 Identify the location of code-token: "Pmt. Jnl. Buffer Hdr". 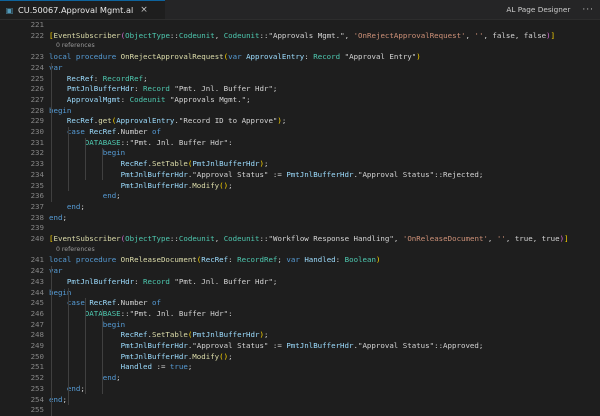
(223, 89).